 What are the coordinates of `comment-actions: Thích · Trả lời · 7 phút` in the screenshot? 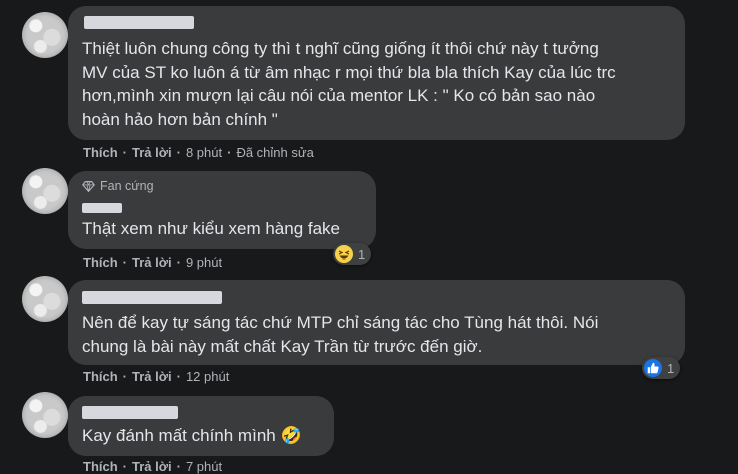 It's located at (152, 466).